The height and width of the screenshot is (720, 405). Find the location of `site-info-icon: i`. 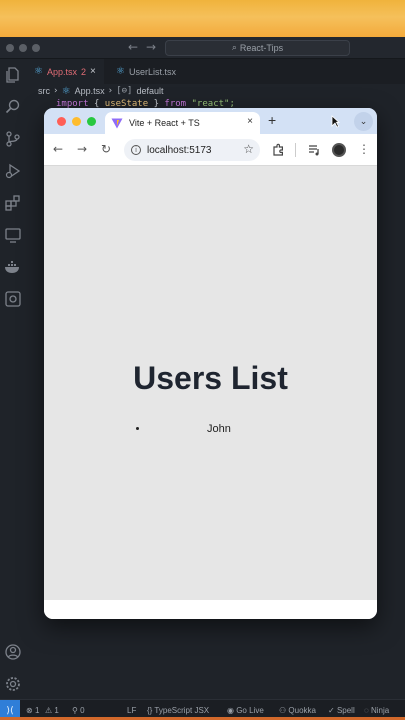

site-info-icon: i is located at coordinates (136, 150).